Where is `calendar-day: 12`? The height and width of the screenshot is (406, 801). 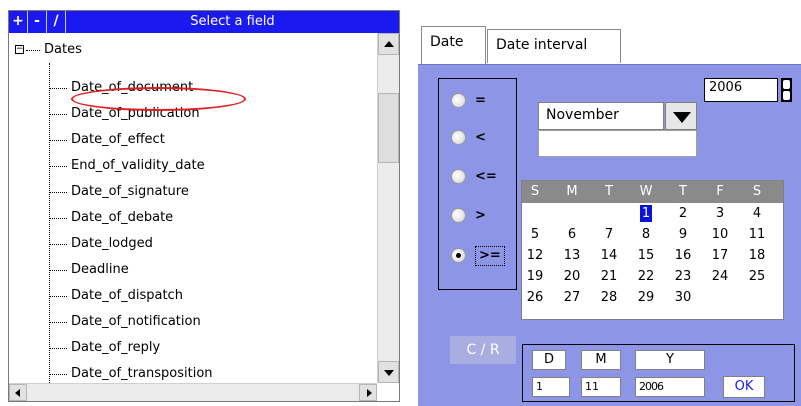
calendar-day: 12 is located at coordinates (535, 255).